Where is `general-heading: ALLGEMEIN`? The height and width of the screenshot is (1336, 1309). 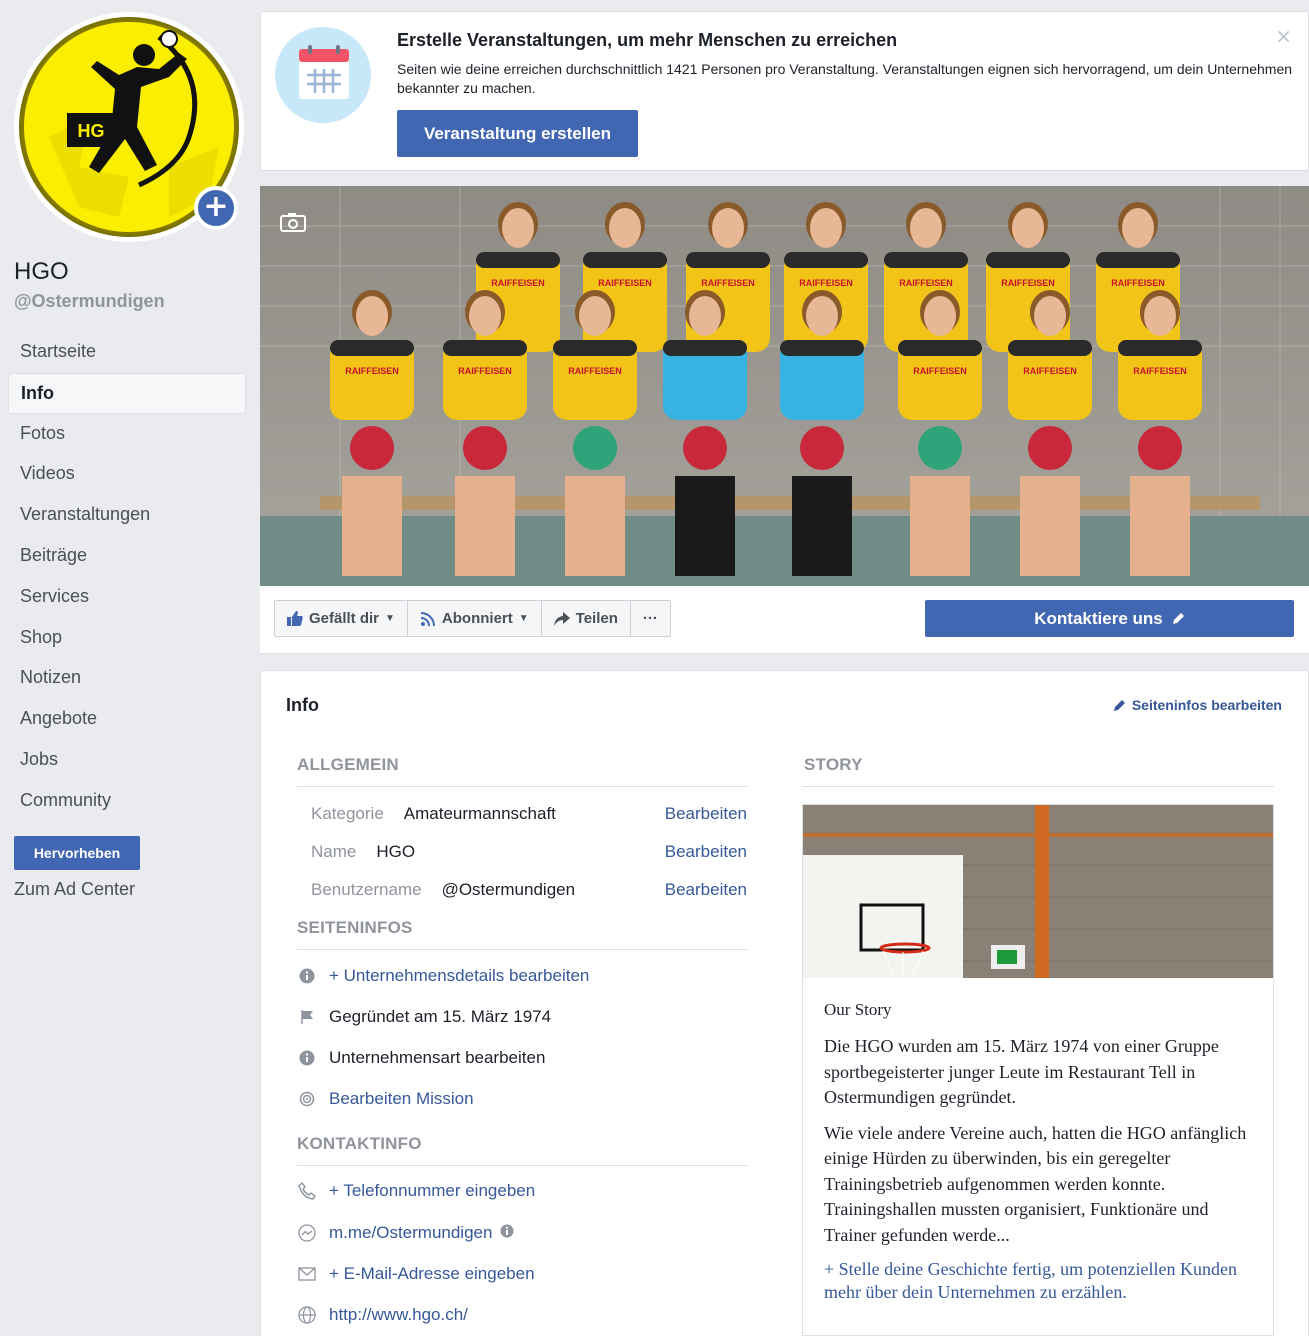 general-heading: ALLGEMEIN is located at coordinates (348, 764).